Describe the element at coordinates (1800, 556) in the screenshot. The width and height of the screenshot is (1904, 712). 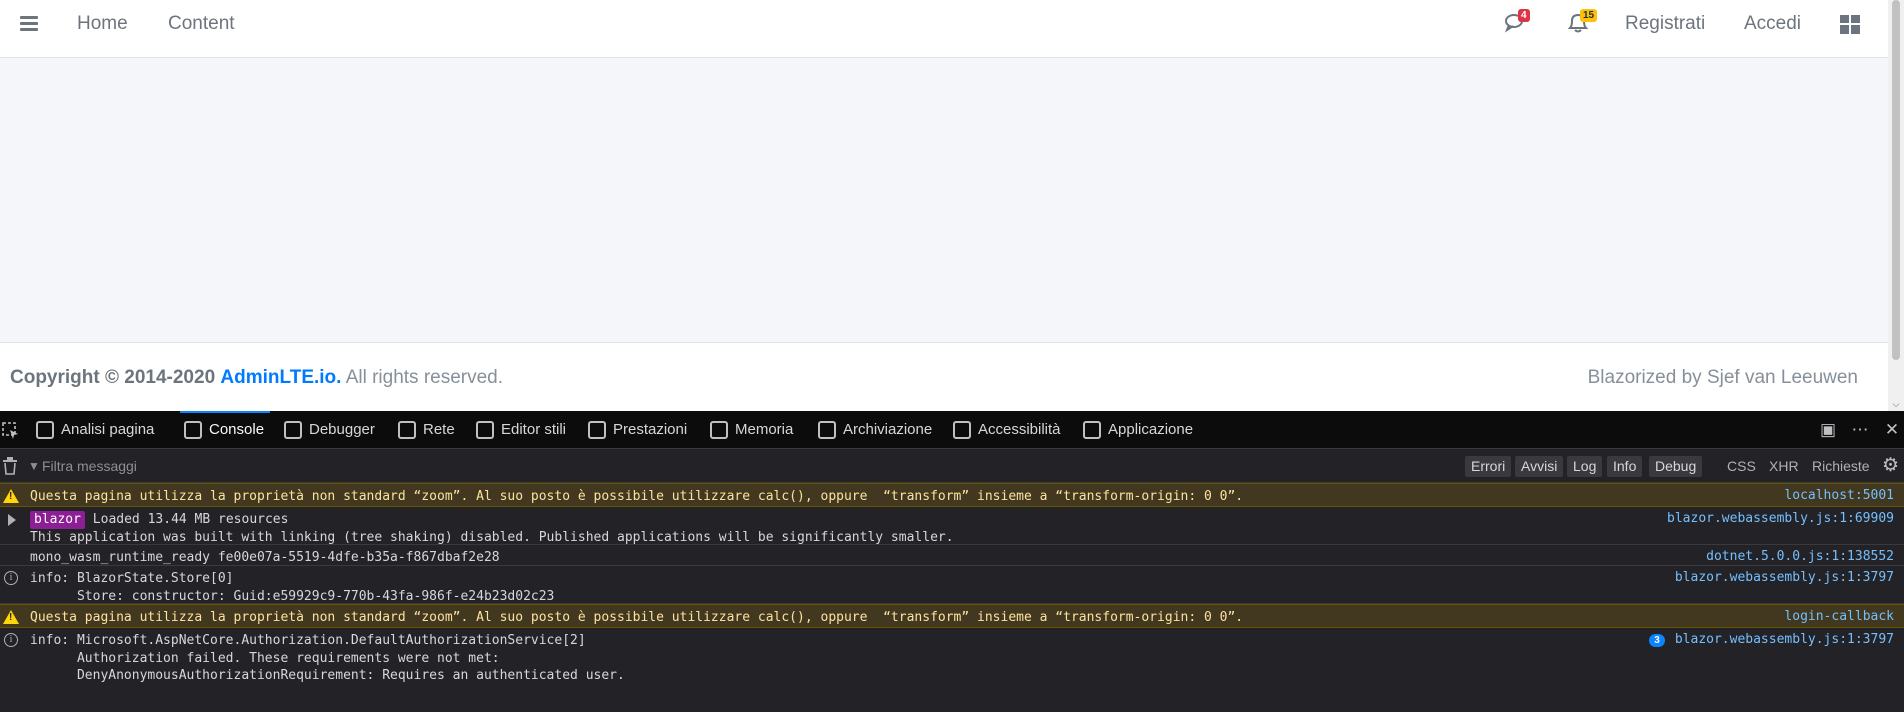
I see `message-source-link: dotnet.5.0.0.js:1:138552` at that location.